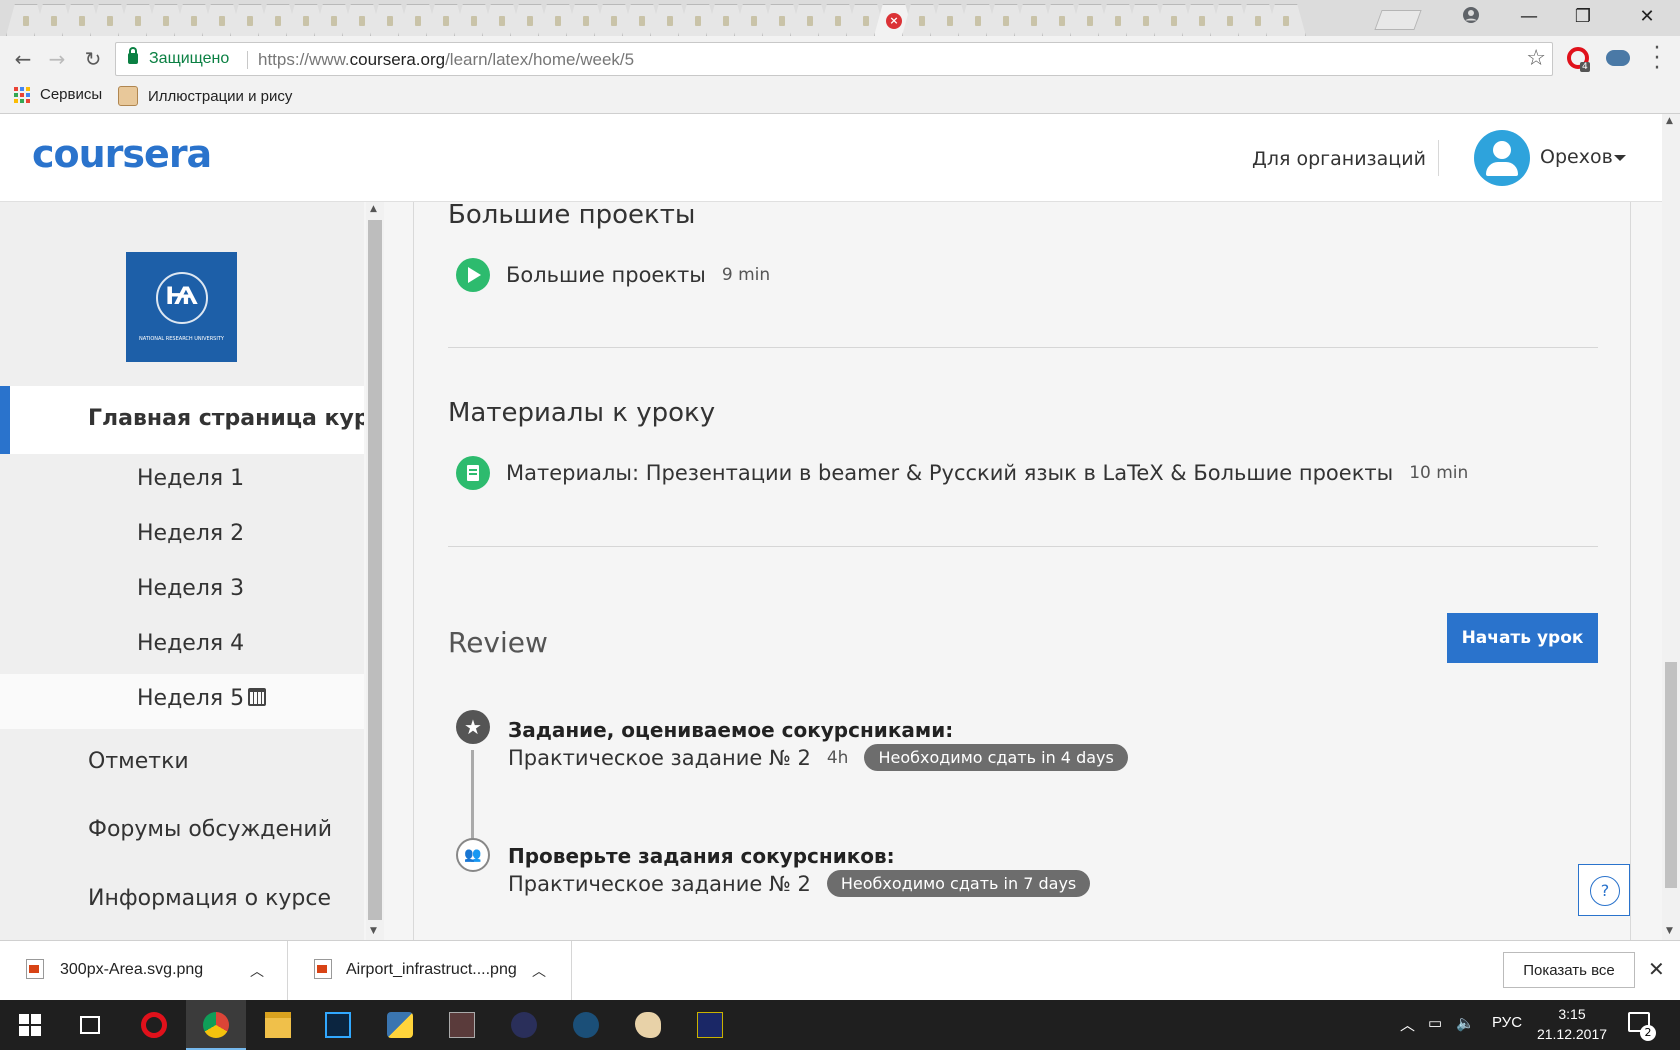  What do you see at coordinates (191, 588) in the screenshot?
I see `sidebar-item-label: Неделя 3` at bounding box center [191, 588].